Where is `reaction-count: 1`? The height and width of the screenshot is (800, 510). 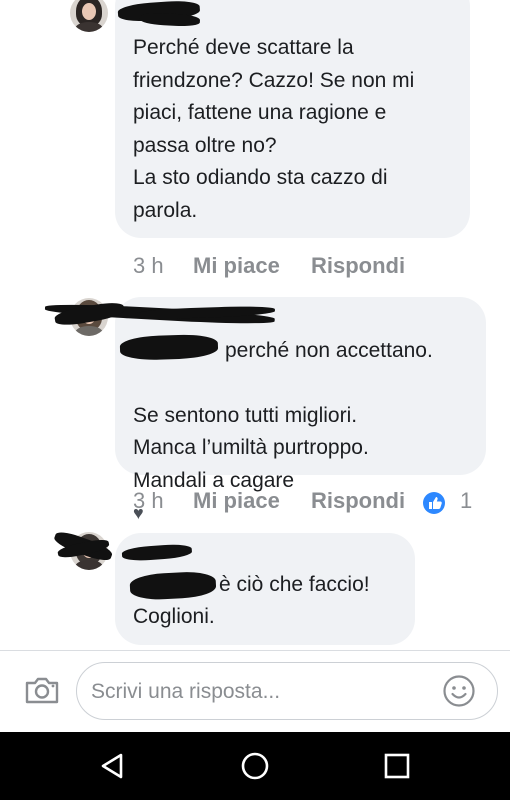 reaction-count: 1 is located at coordinates (466, 501).